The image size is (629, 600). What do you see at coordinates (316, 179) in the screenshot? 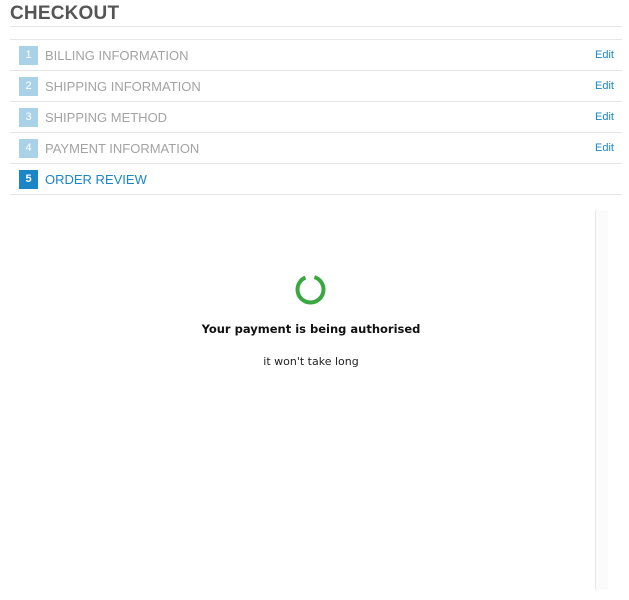
I see `step-order-review: 5 ORDER REVIEW` at bounding box center [316, 179].